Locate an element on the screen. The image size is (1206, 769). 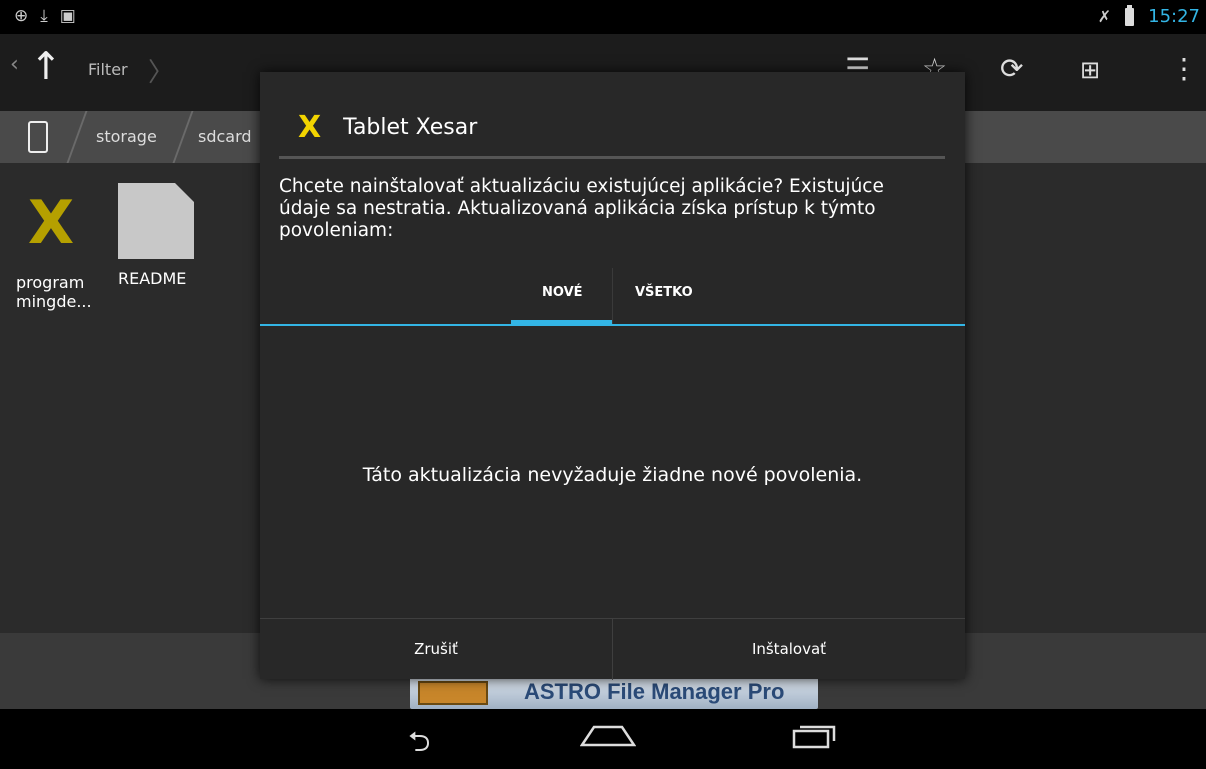
battery-icon is located at coordinates (1130, 15).